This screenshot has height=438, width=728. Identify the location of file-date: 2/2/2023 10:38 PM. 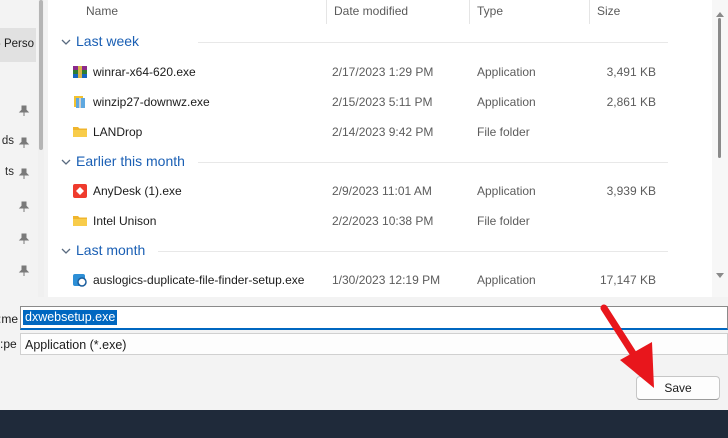
(383, 221).